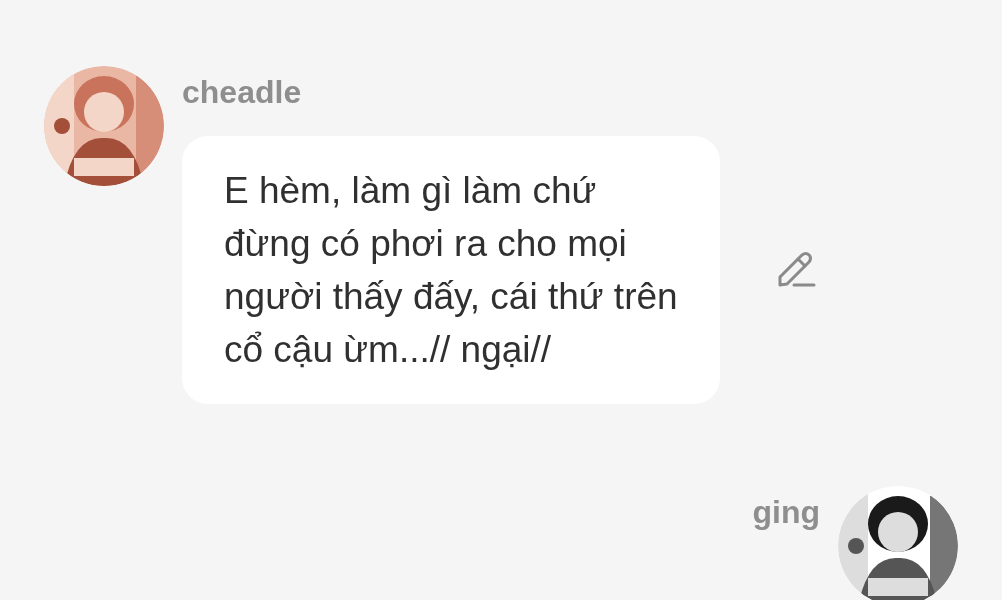 This screenshot has height=600, width=1002. I want to click on sender-name: ging, so click(786, 512).